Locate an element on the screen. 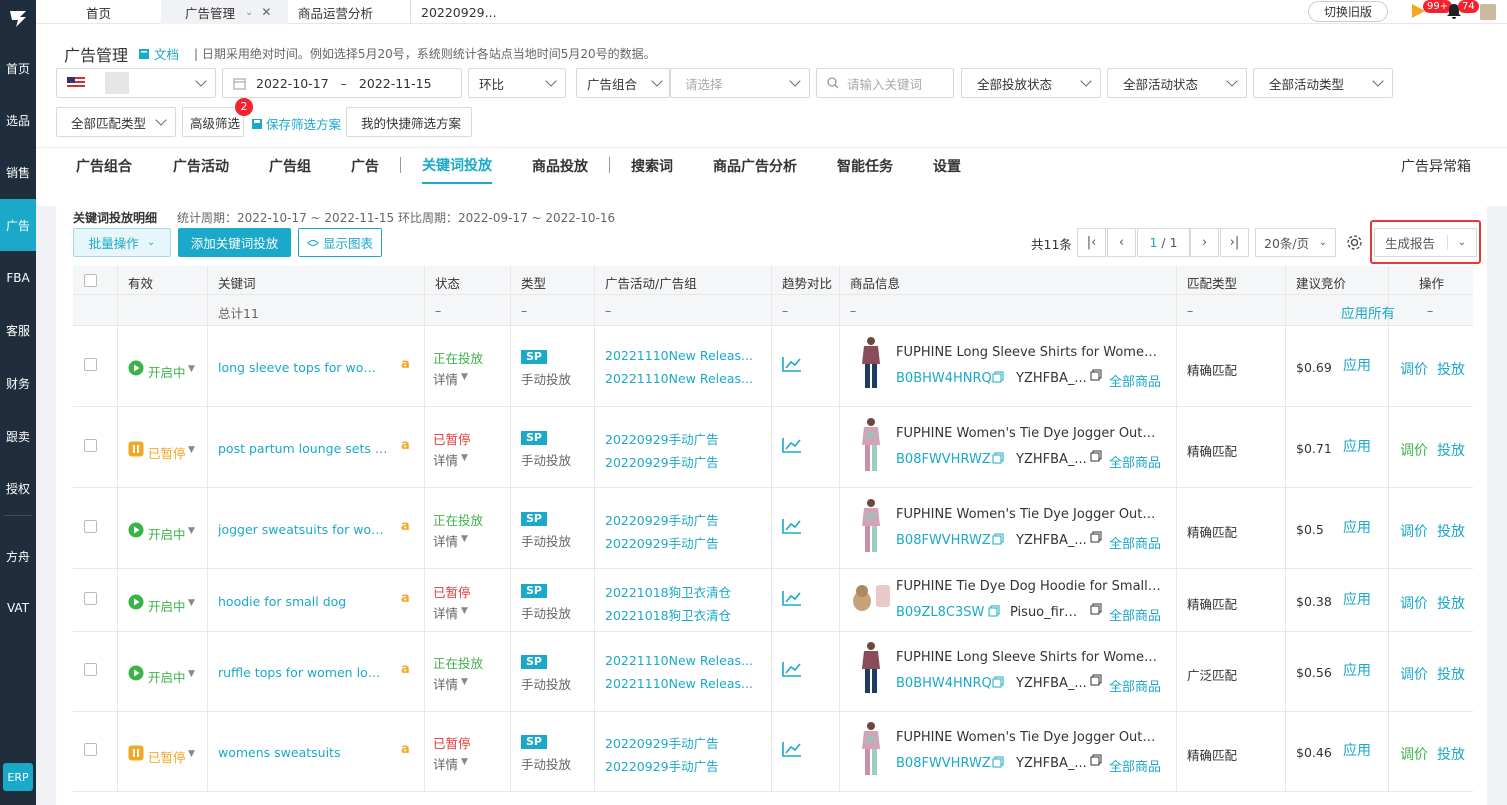 This screenshot has height=805, width=1507. nav-item-follow-sell: 跟卖 is located at coordinates (18, 436).